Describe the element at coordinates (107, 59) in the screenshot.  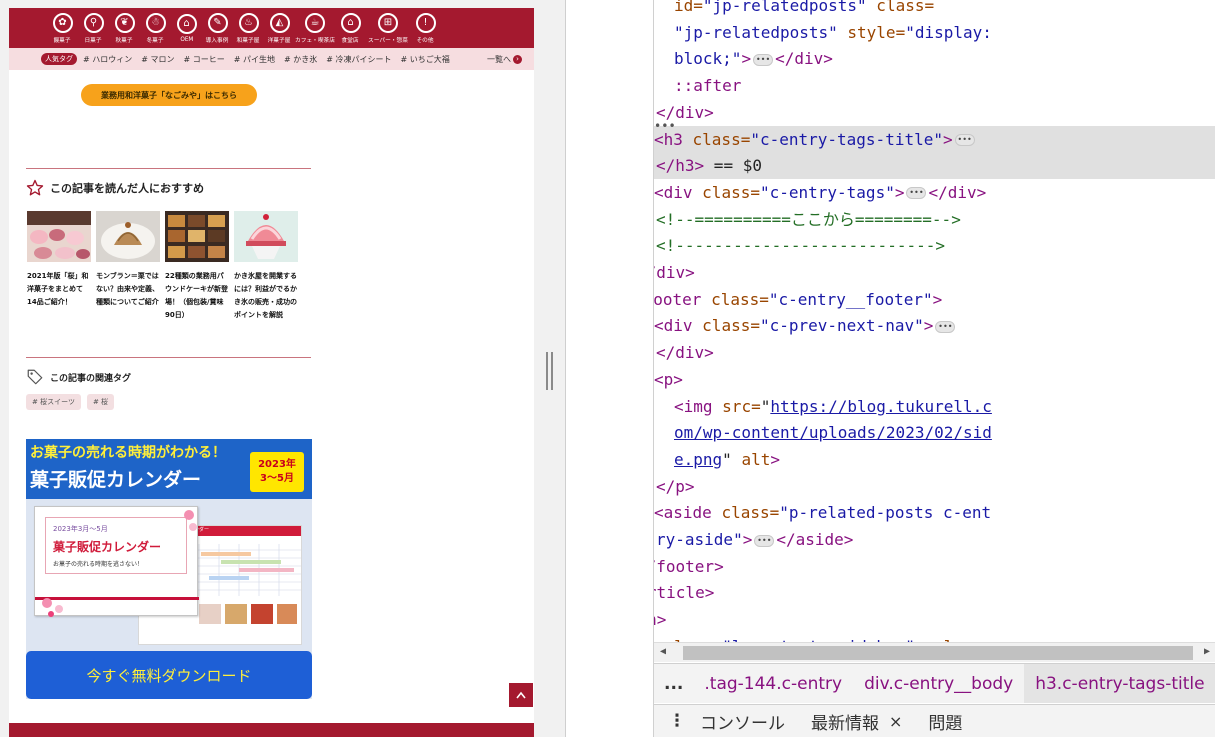
I see `popular-tag: # ハロウィン` at that location.